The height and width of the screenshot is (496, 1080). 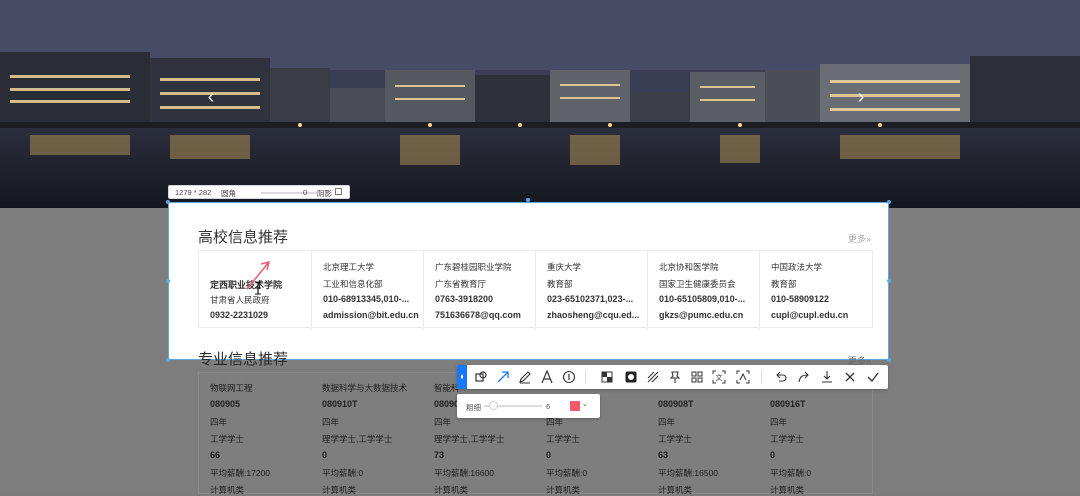 I want to click on major-name: 物联网工程, so click(x=231, y=388).